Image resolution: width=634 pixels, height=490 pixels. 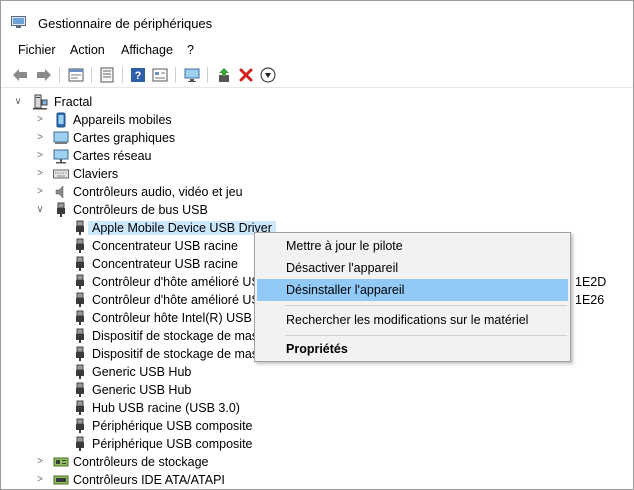 I want to click on tree-category-label: Appareils mobiles, so click(x=122, y=120).